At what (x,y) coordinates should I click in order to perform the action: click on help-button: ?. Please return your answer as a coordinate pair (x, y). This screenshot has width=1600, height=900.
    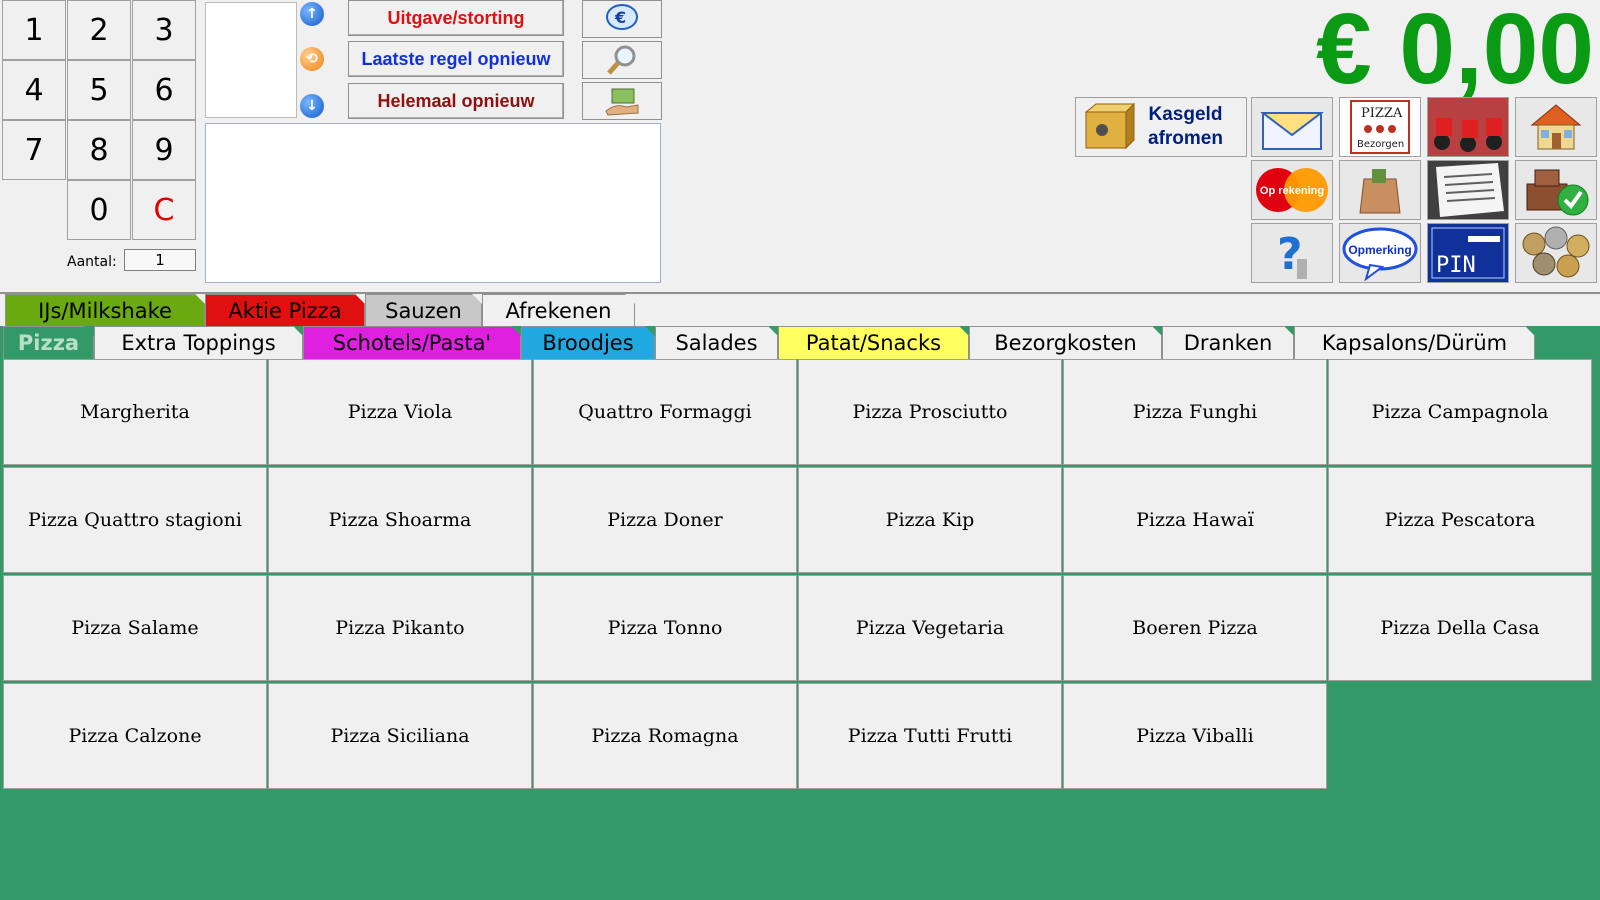
    Looking at the image, I should click on (1292, 253).